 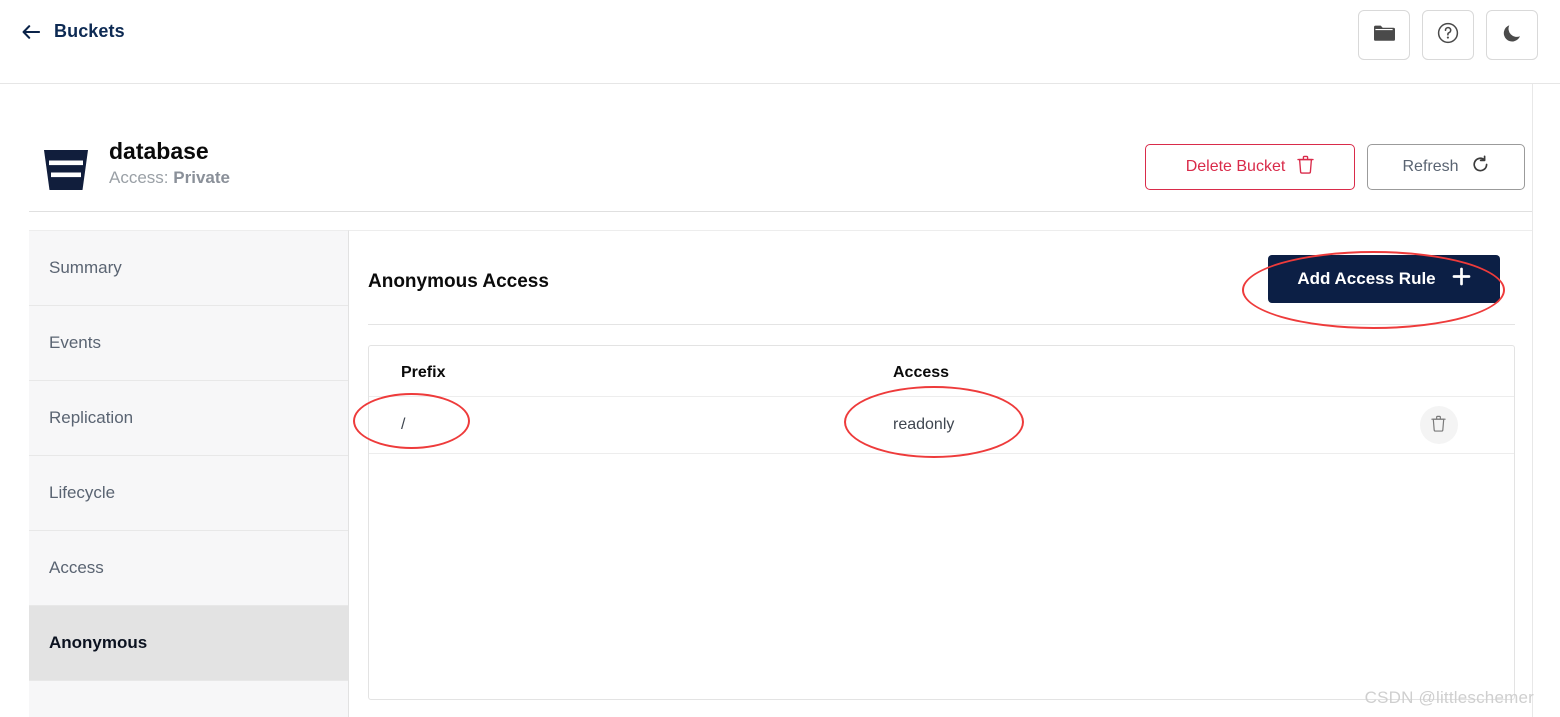 What do you see at coordinates (188, 418) in the screenshot?
I see `sidebar-item-replication: Replication` at bounding box center [188, 418].